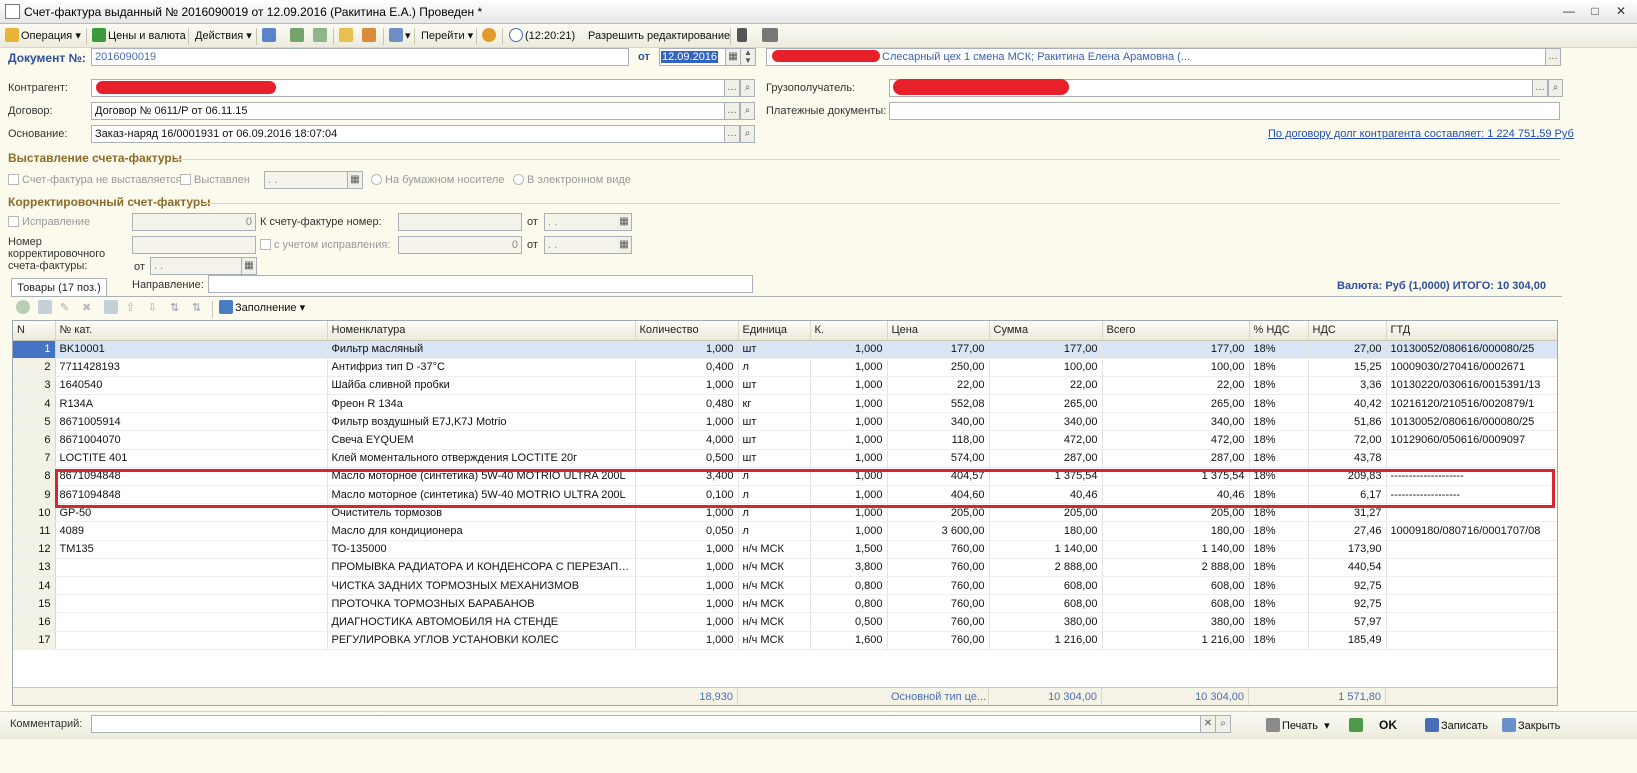 The width and height of the screenshot is (1637, 773). Describe the element at coordinates (174, 308) in the screenshot. I see `sort-asc-icon: ⇅` at that location.